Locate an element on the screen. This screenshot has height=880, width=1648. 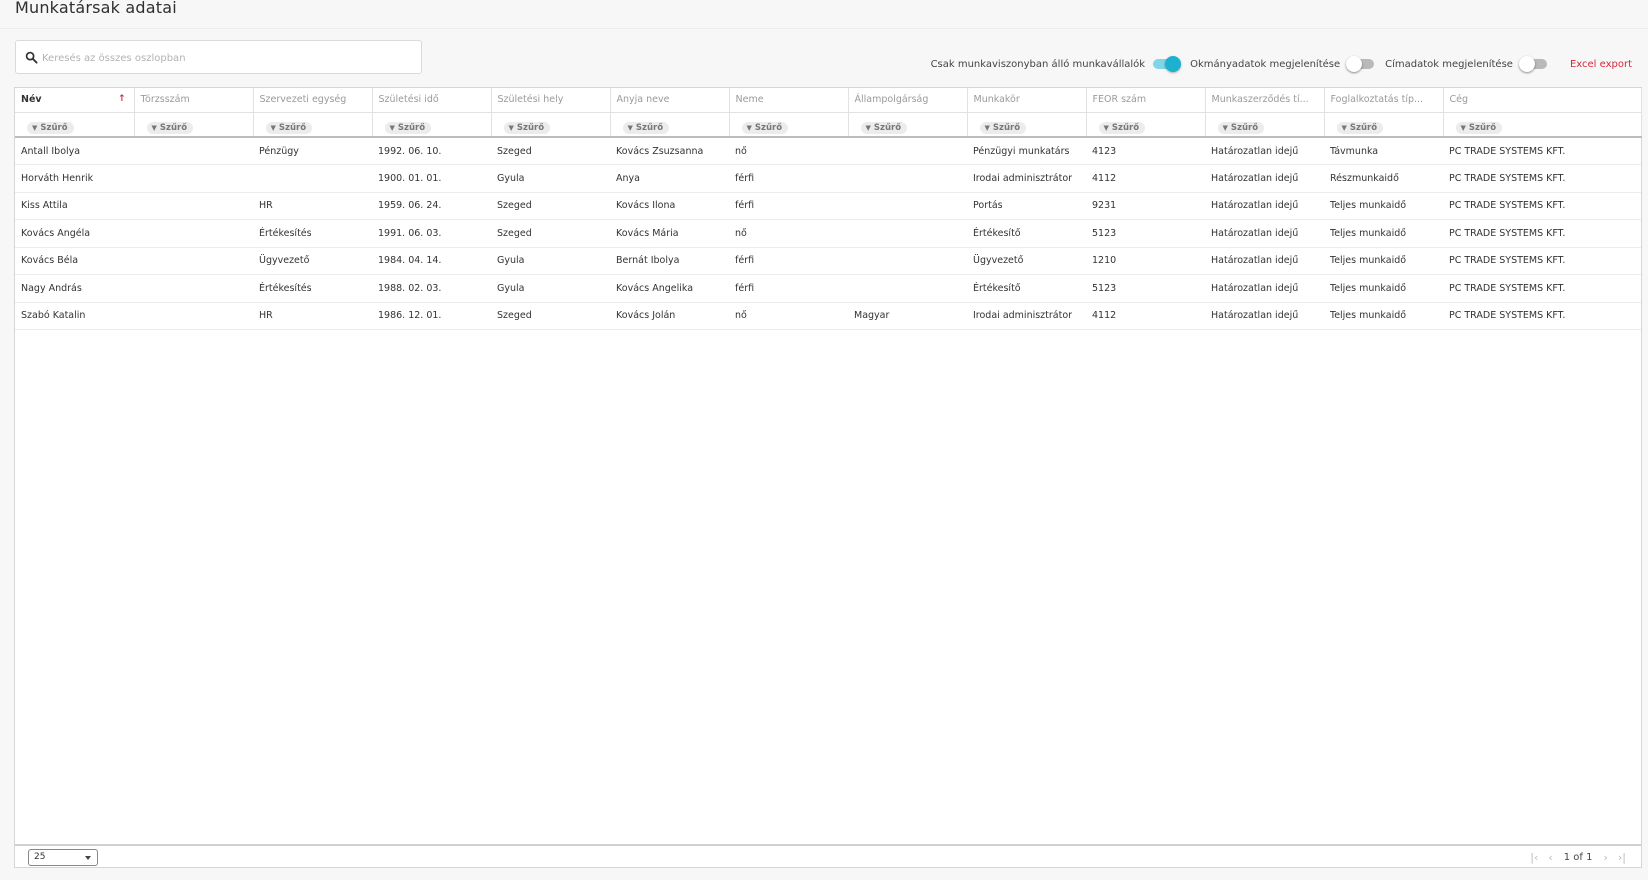
column-header-birth-place: Születési hely is located at coordinates (551, 100).